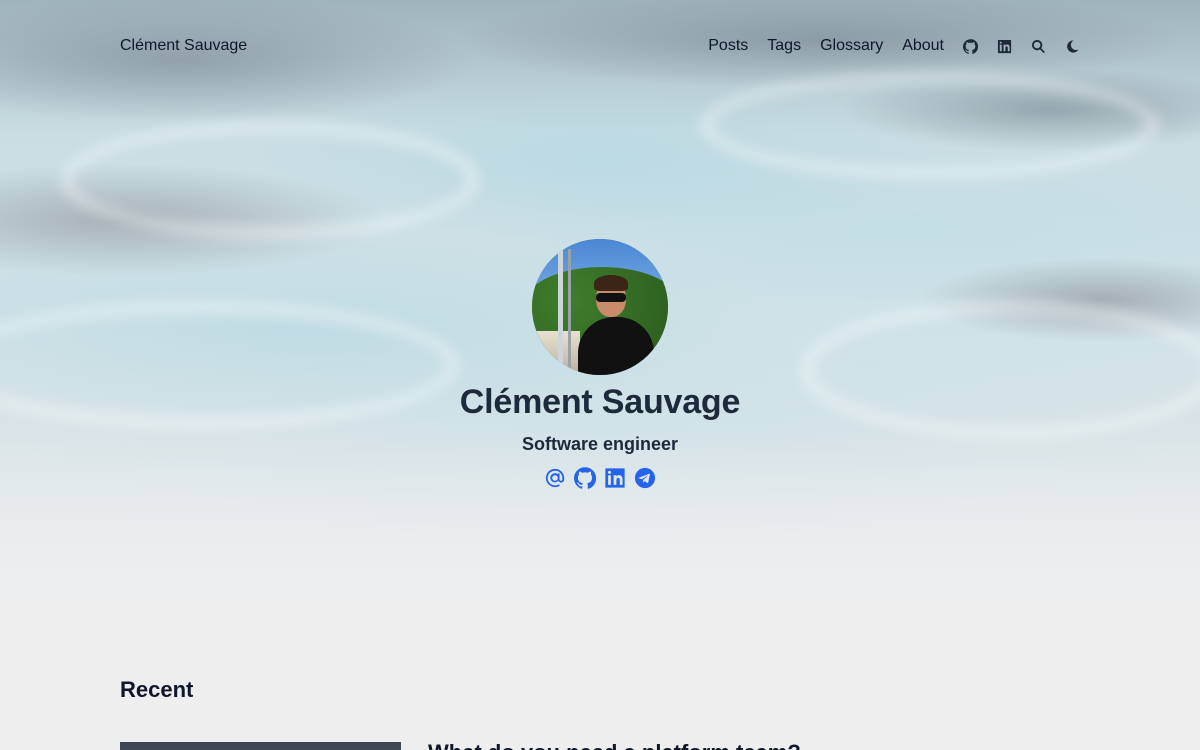 This screenshot has height=750, width=1200. Describe the element at coordinates (923, 46) in the screenshot. I see `nav-about: About` at that location.